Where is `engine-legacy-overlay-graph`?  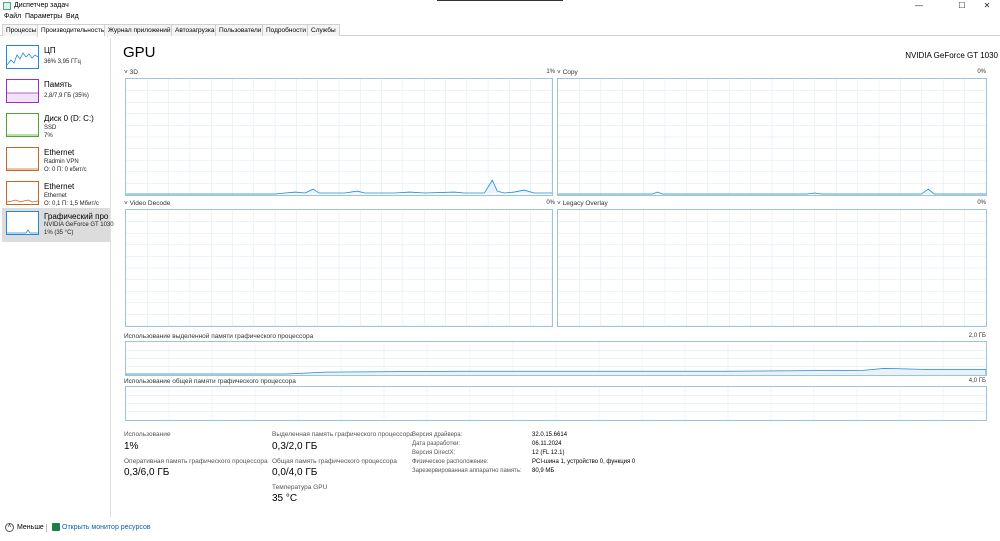
engine-legacy-overlay-graph is located at coordinates (772, 268).